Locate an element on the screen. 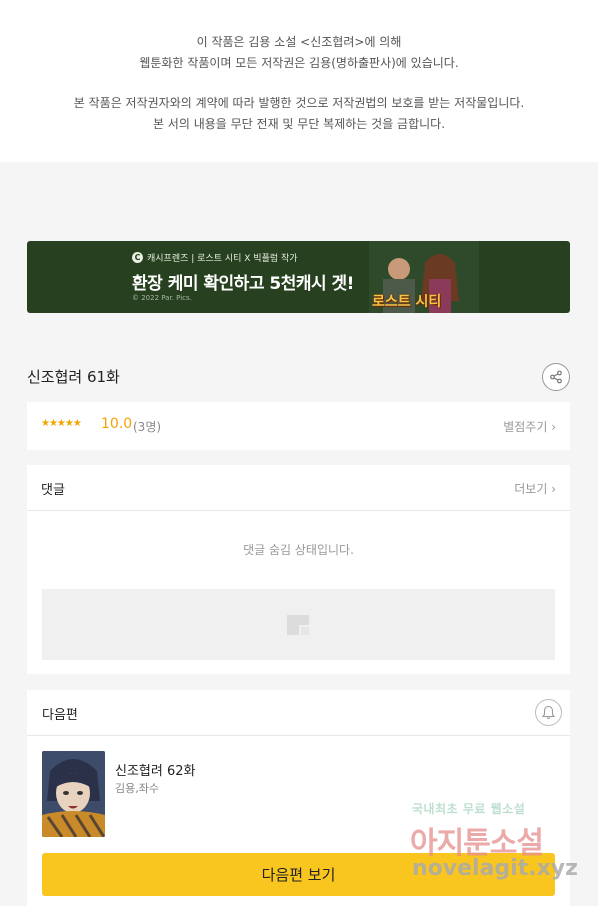  ad-placeholder is located at coordinates (298, 624).